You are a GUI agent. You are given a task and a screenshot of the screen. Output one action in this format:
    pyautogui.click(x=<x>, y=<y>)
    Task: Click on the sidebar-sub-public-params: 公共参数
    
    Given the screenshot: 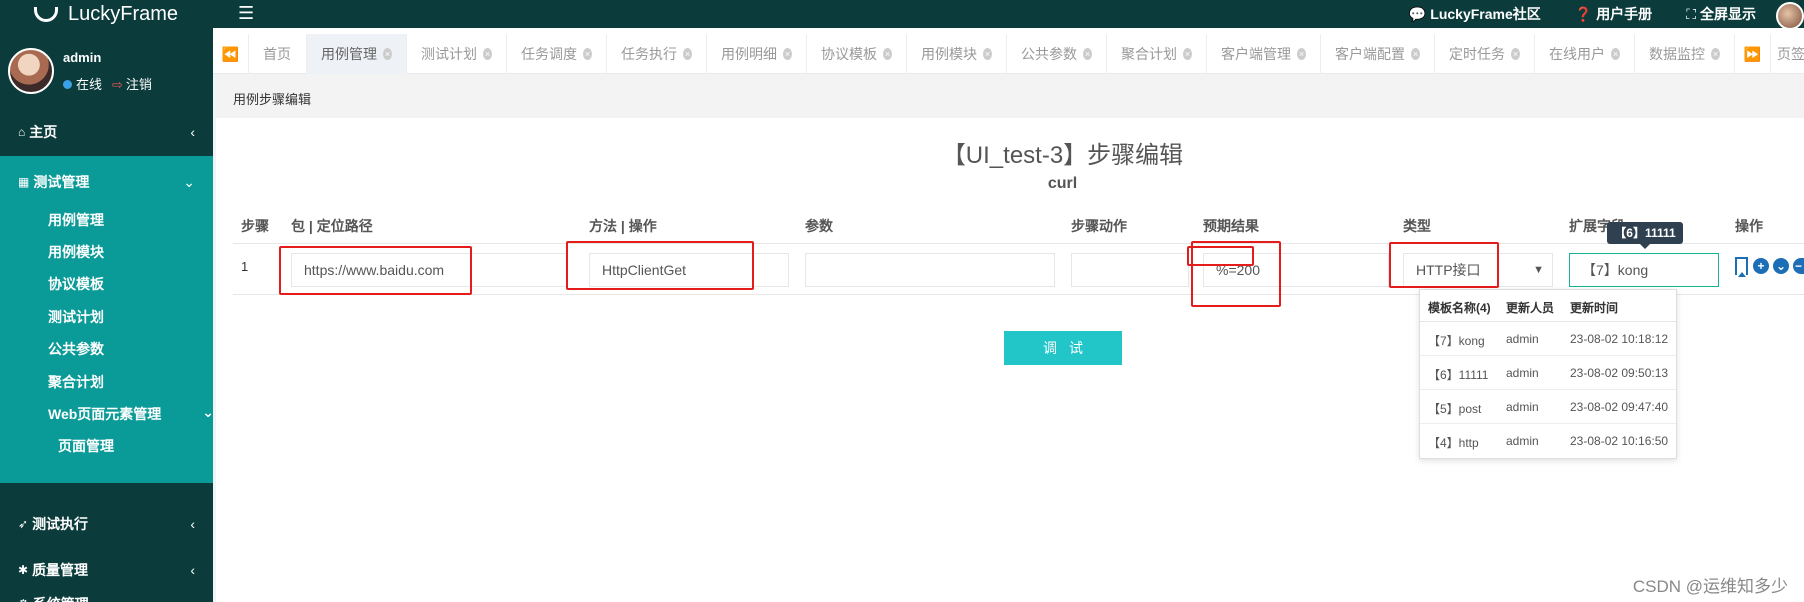 What is the action you would take?
    pyautogui.click(x=76, y=349)
    